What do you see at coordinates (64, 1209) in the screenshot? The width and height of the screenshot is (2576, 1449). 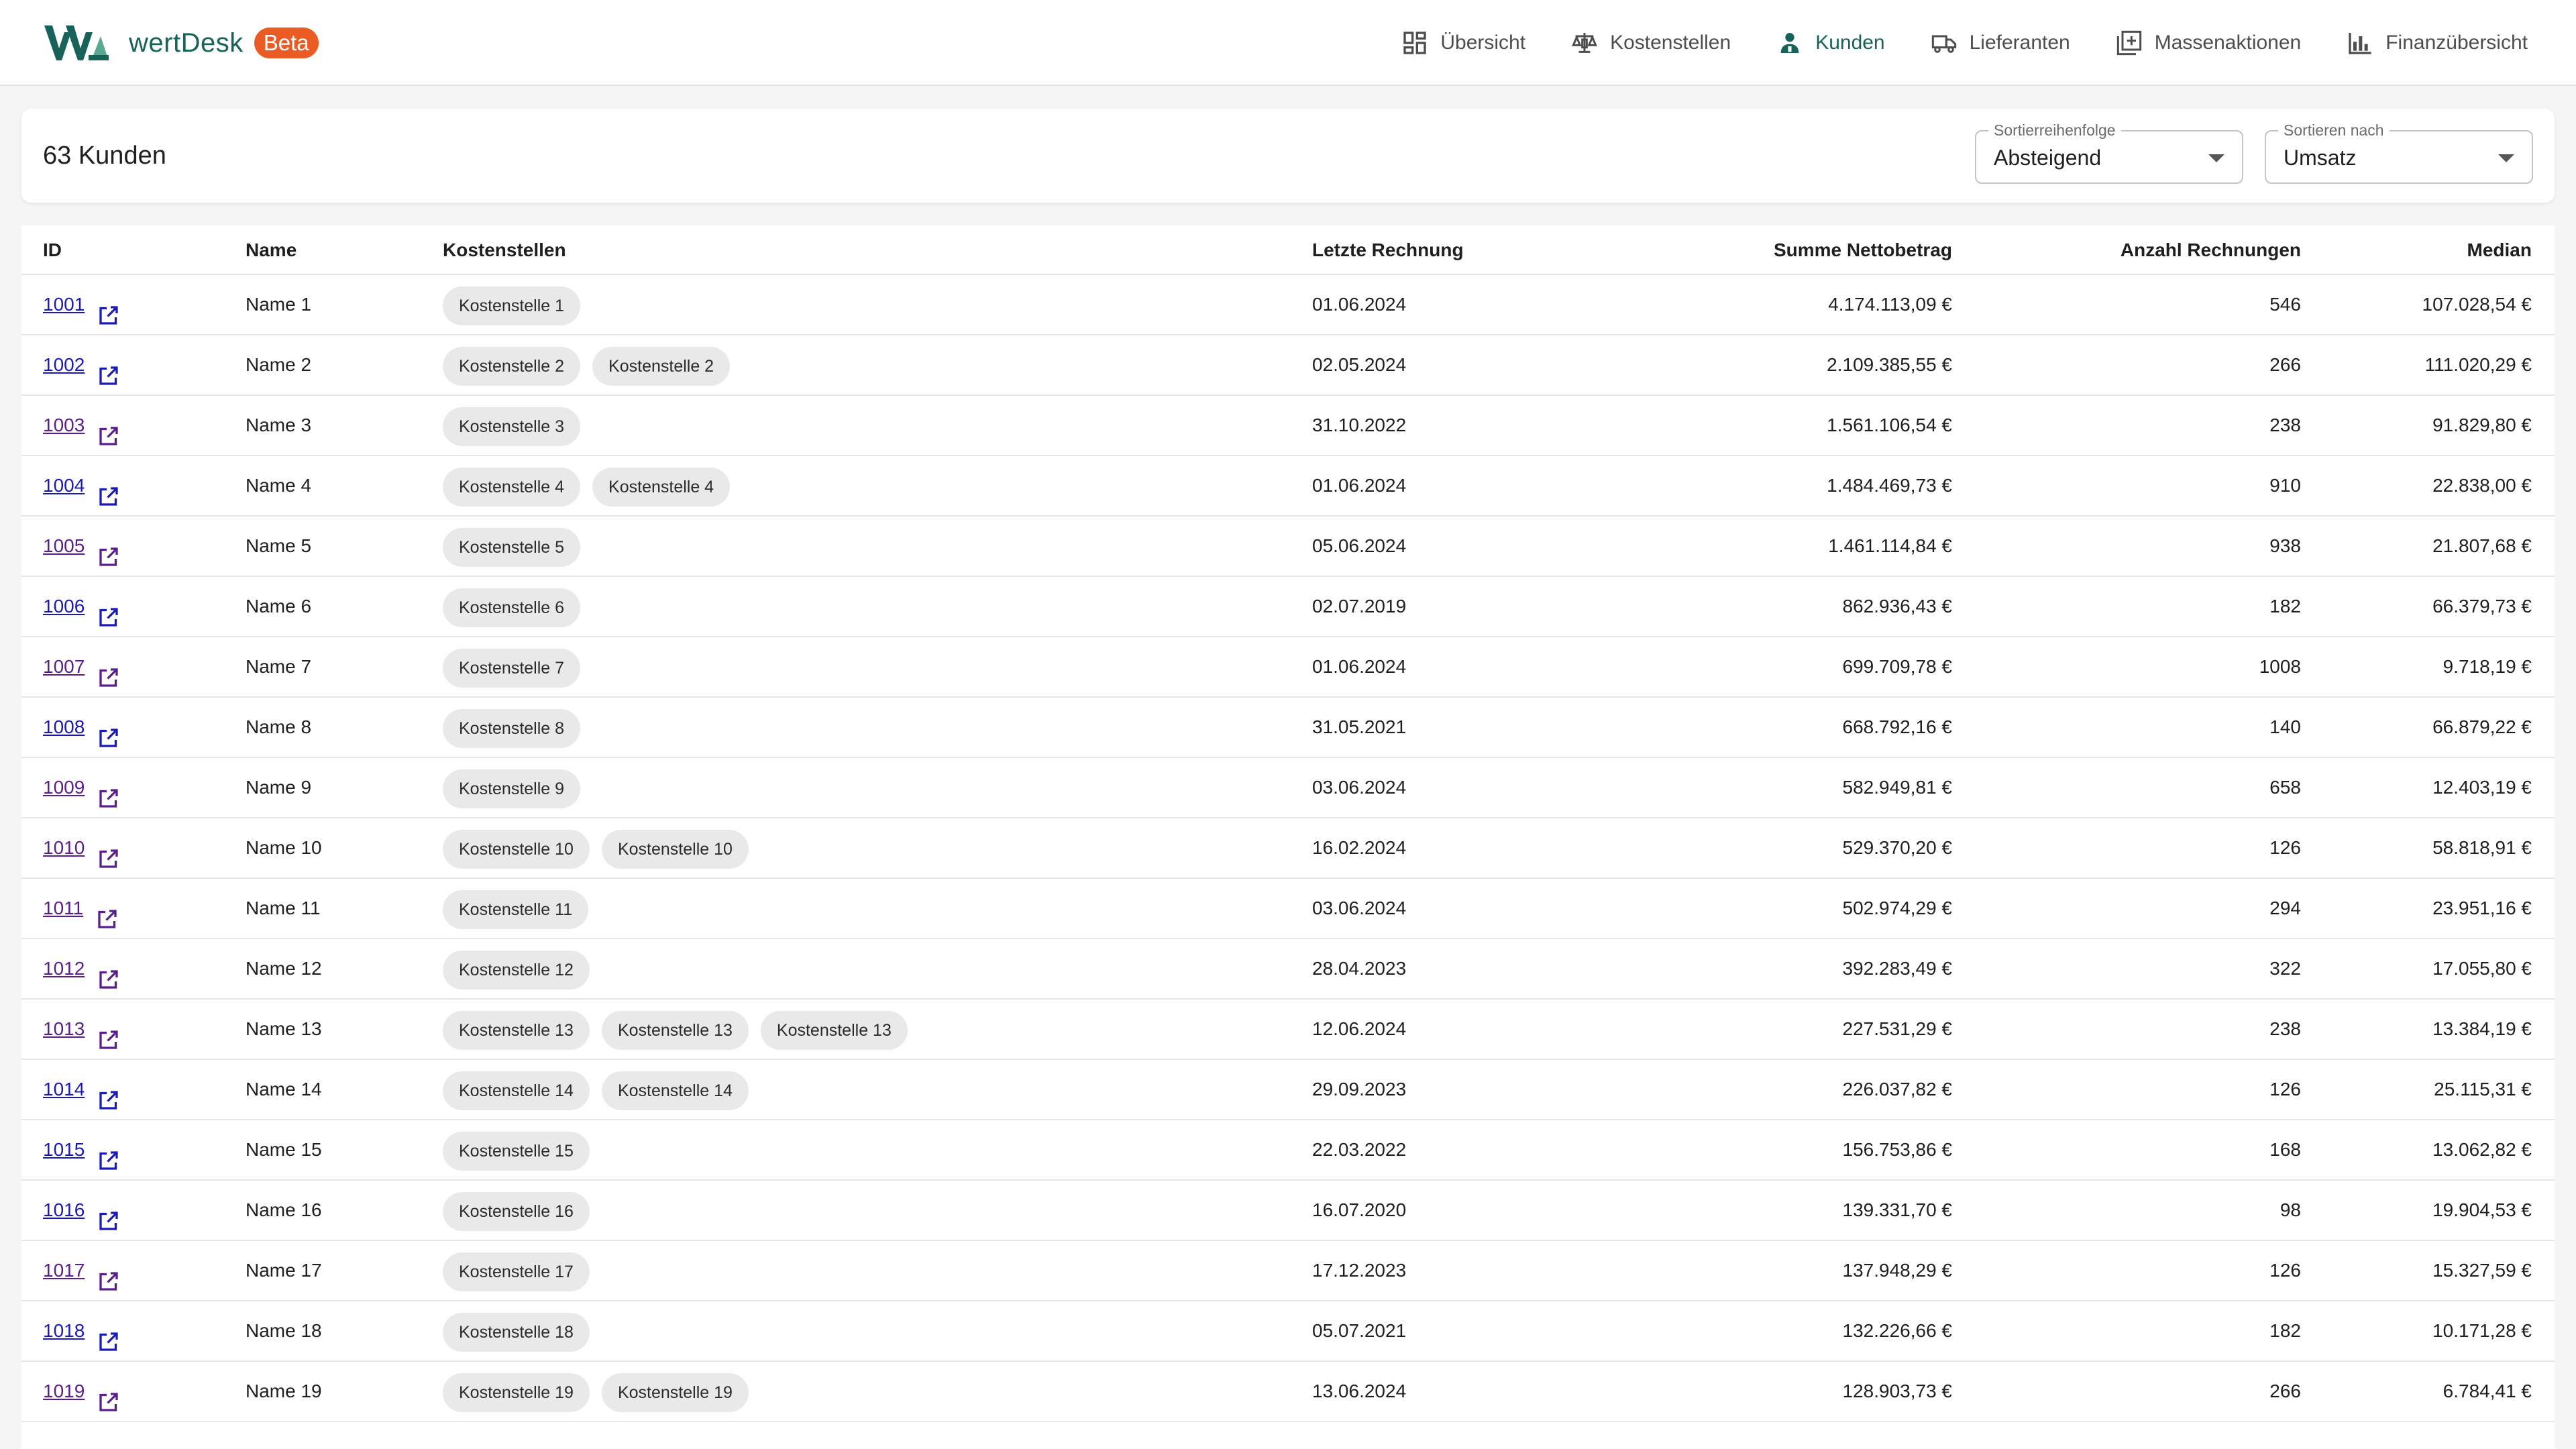 I see `customer-id-link: 1016` at bounding box center [64, 1209].